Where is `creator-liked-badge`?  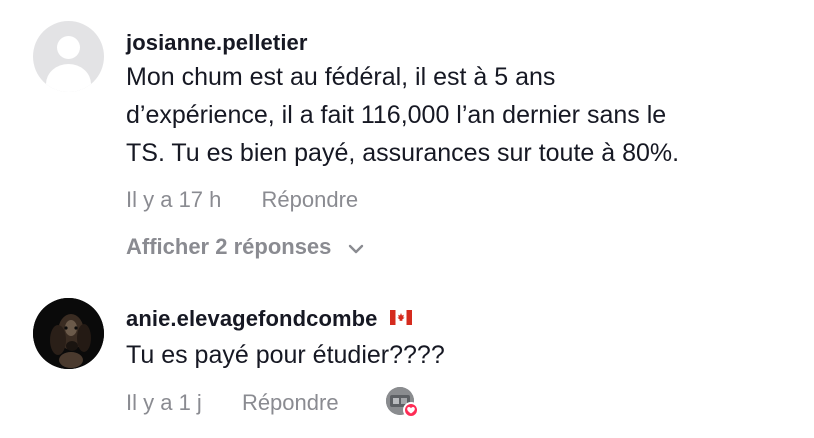
creator-liked-badge is located at coordinates (402, 402).